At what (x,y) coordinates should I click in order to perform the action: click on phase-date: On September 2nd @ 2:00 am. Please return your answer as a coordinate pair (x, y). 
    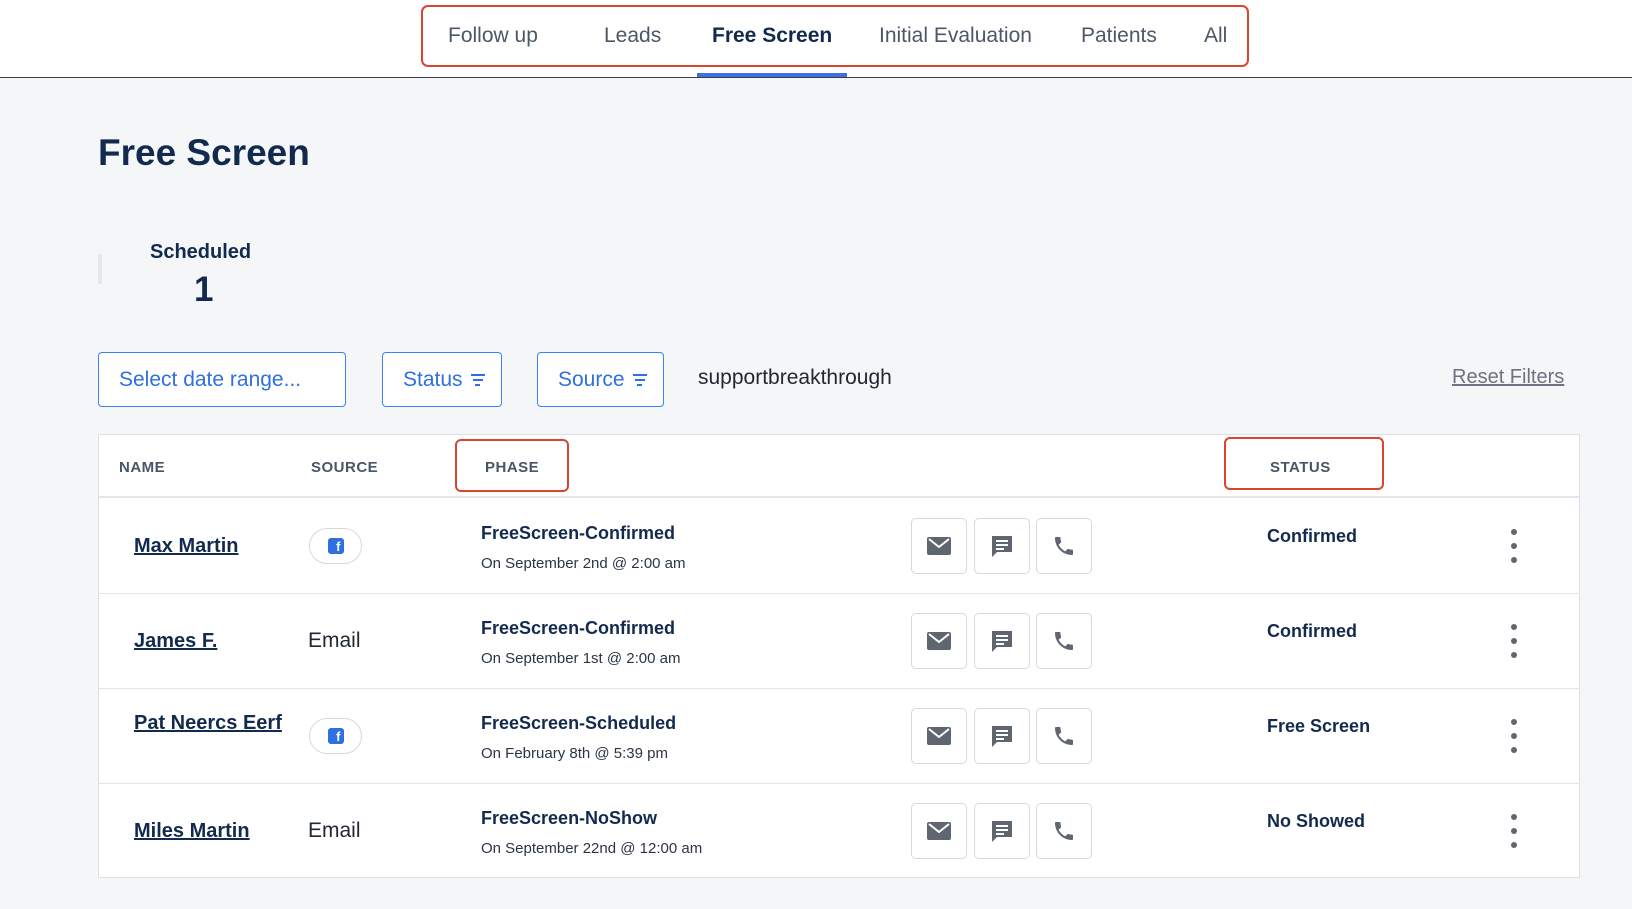
    Looking at the image, I should click on (583, 563).